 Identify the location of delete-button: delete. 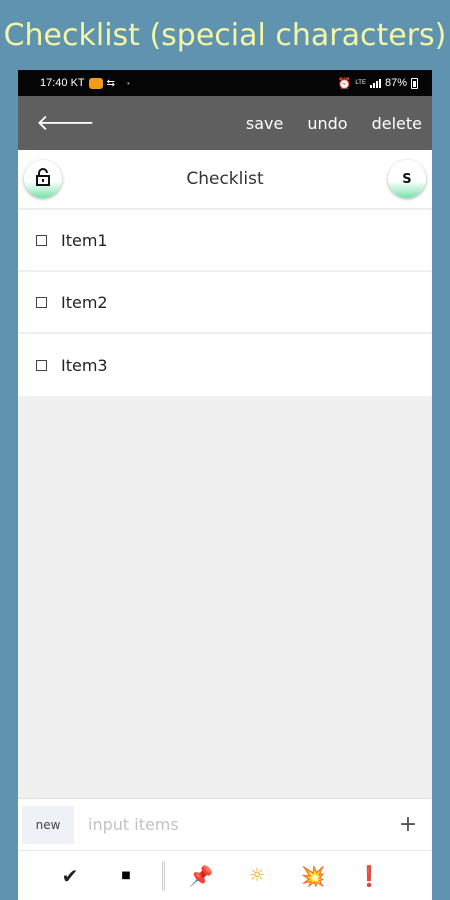
(397, 123).